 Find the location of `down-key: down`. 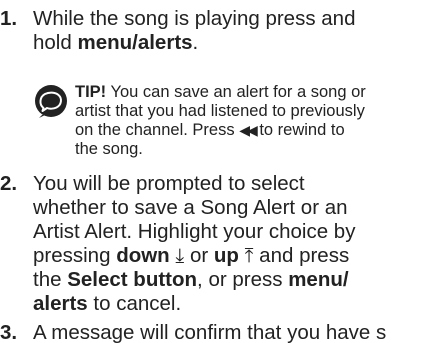

down-key: down is located at coordinates (143, 255).